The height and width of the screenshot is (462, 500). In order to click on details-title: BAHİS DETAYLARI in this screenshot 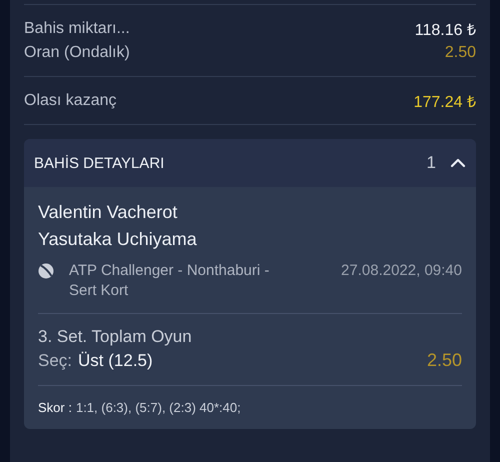, I will do `click(100, 163)`.